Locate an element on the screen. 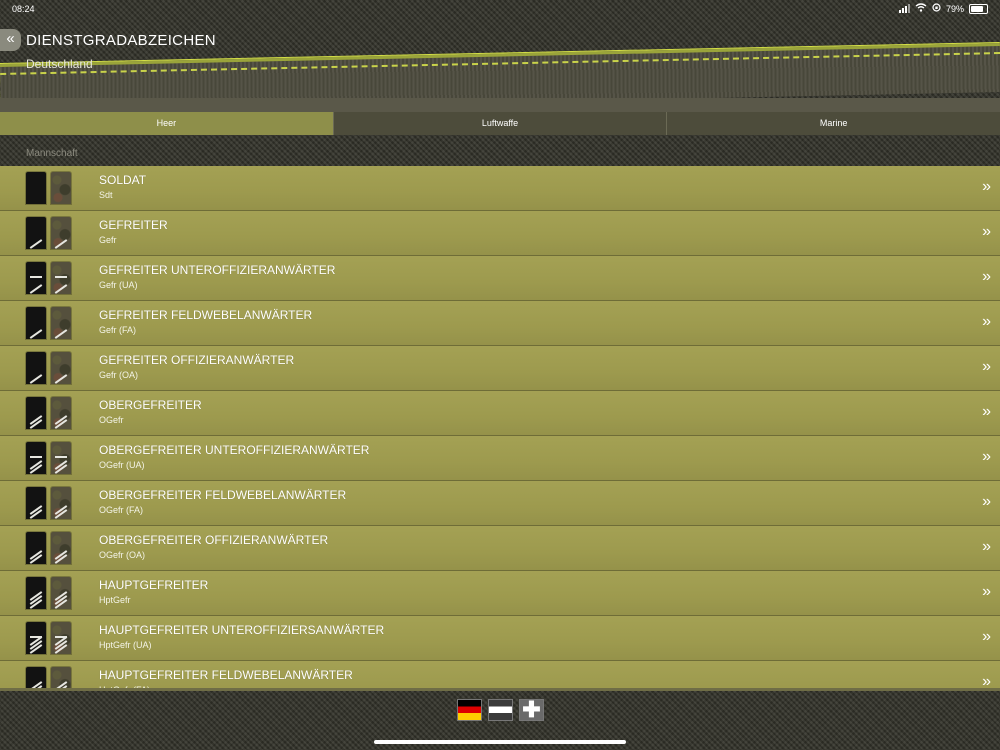  header-bottom-band is located at coordinates (500, 105).